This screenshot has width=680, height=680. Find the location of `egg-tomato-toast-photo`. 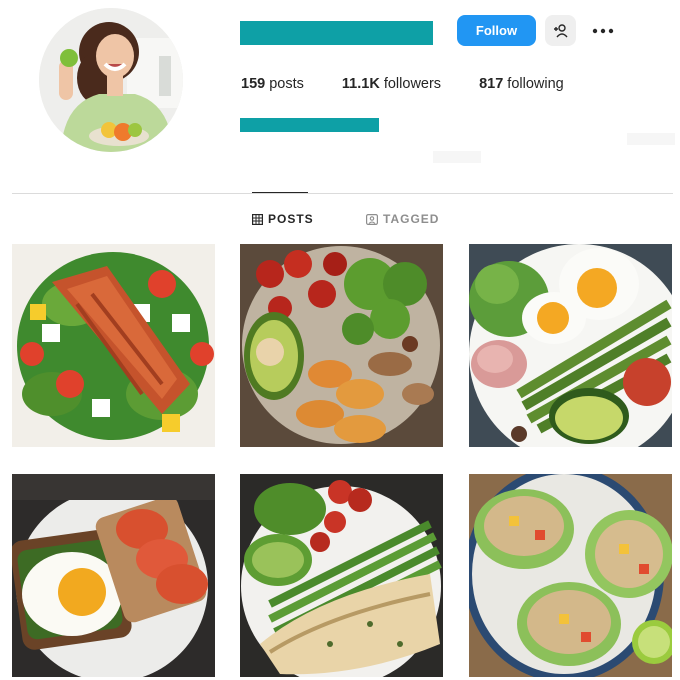

egg-tomato-toast-photo is located at coordinates (113, 575).